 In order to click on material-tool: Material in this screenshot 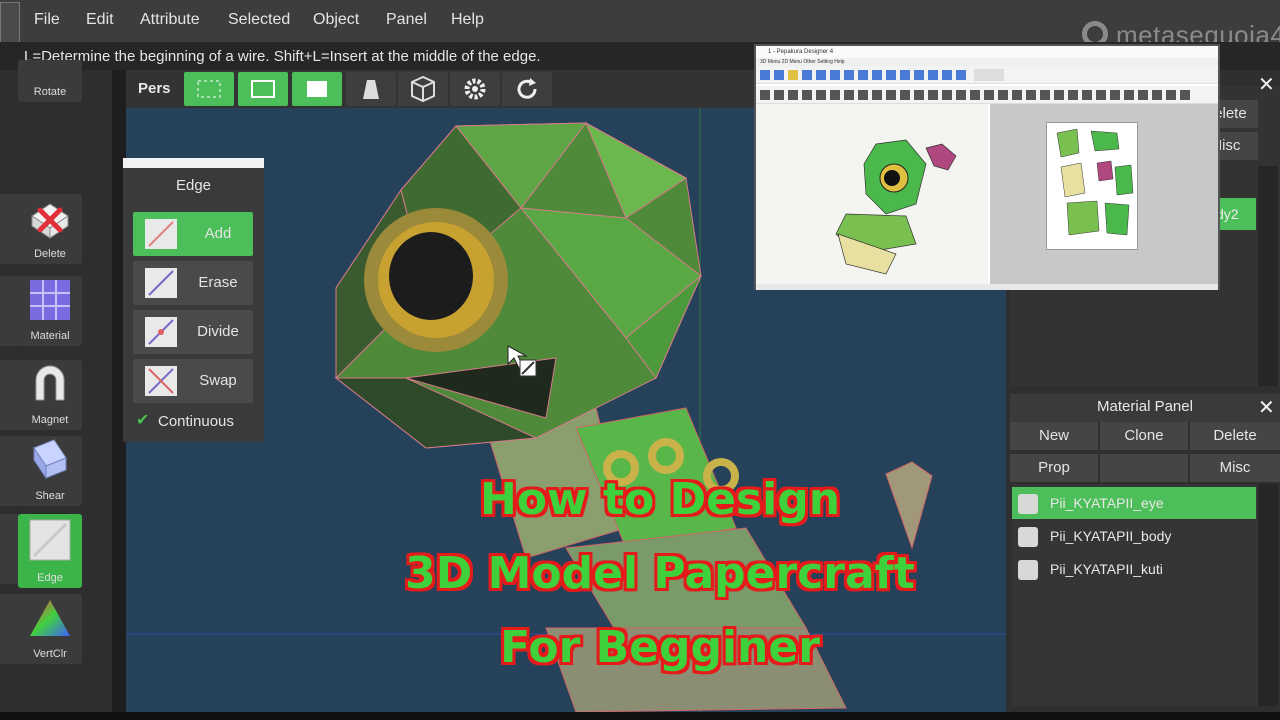, I will do `click(50, 311)`.